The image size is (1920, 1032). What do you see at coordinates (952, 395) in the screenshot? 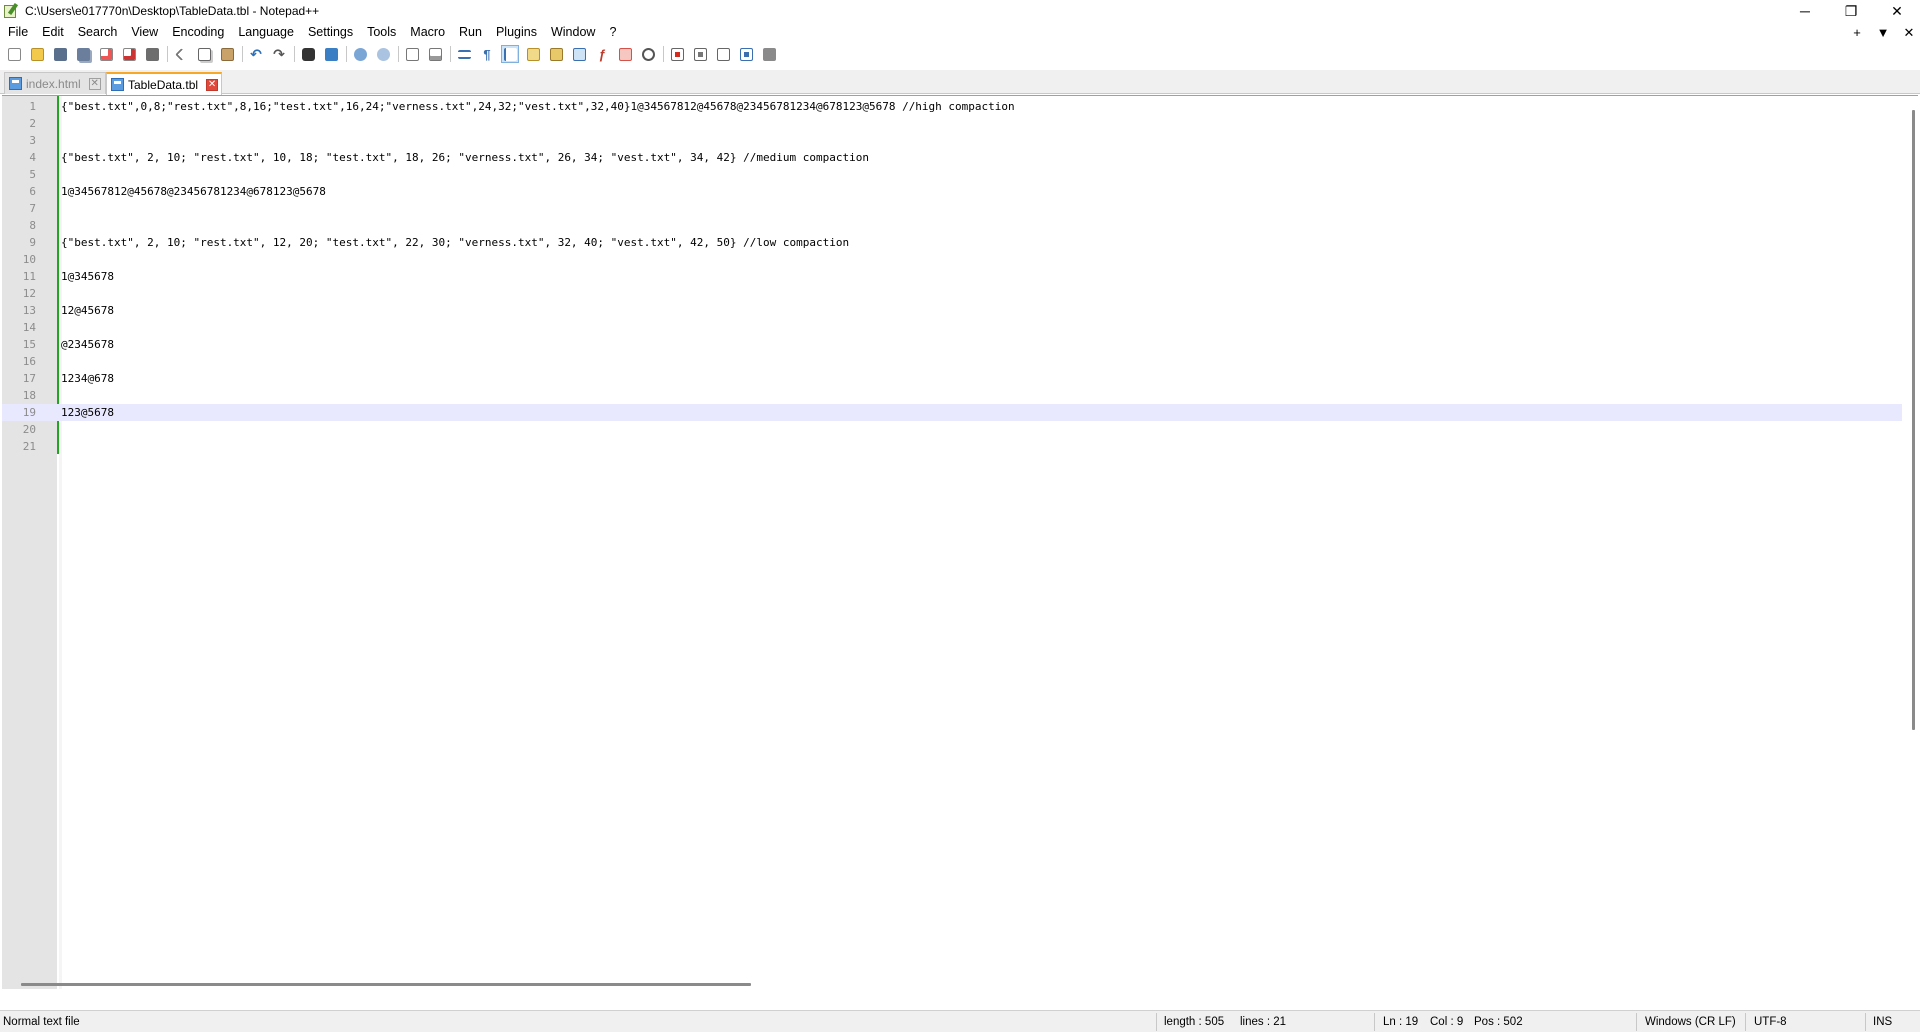
I see `editor-line: 18` at bounding box center [952, 395].